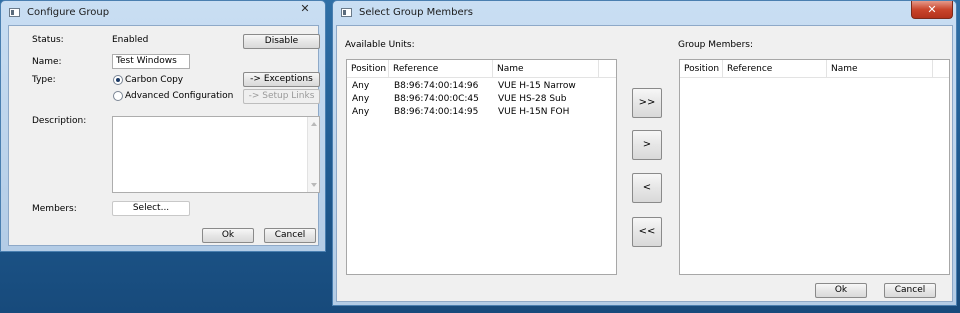 This screenshot has height=313, width=960. What do you see at coordinates (481, 86) in the screenshot?
I see `list-item: Any B8:96:74:00:14:96 VUE H-15 Narrow` at bounding box center [481, 86].